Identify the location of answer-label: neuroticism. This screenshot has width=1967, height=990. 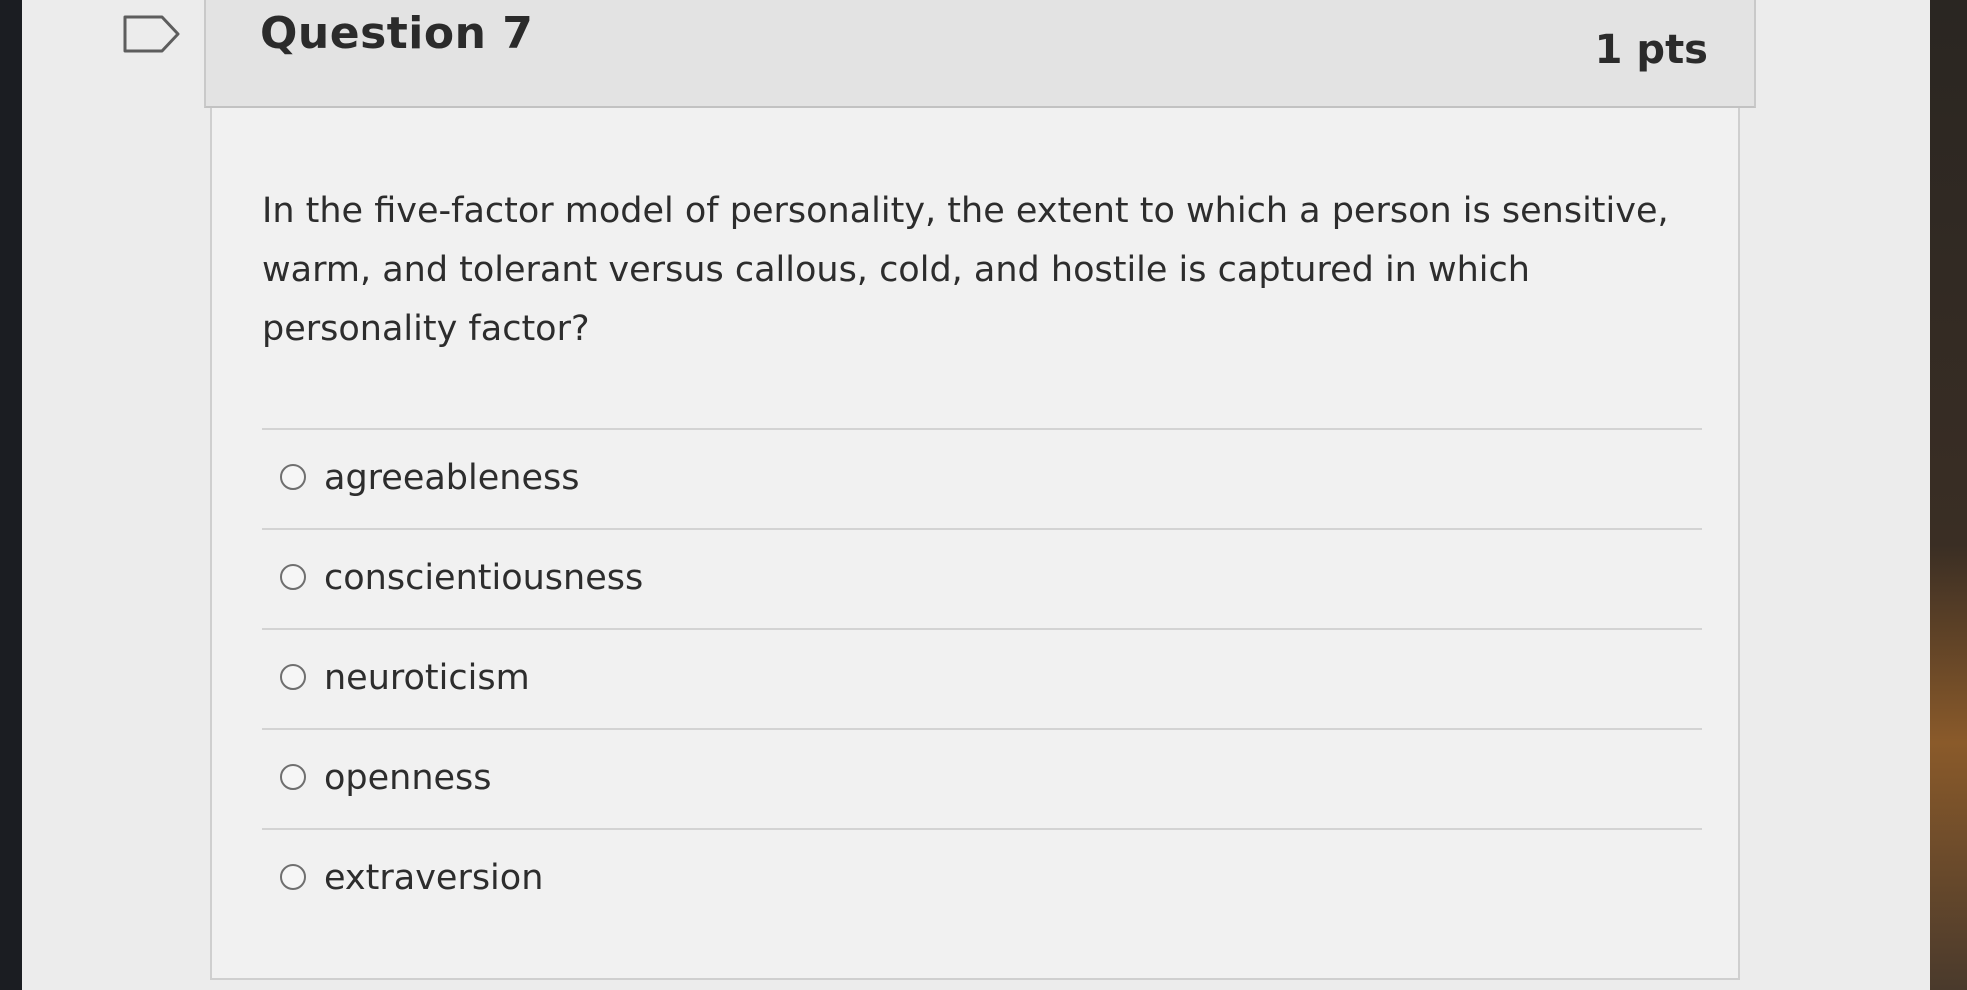
(427, 678).